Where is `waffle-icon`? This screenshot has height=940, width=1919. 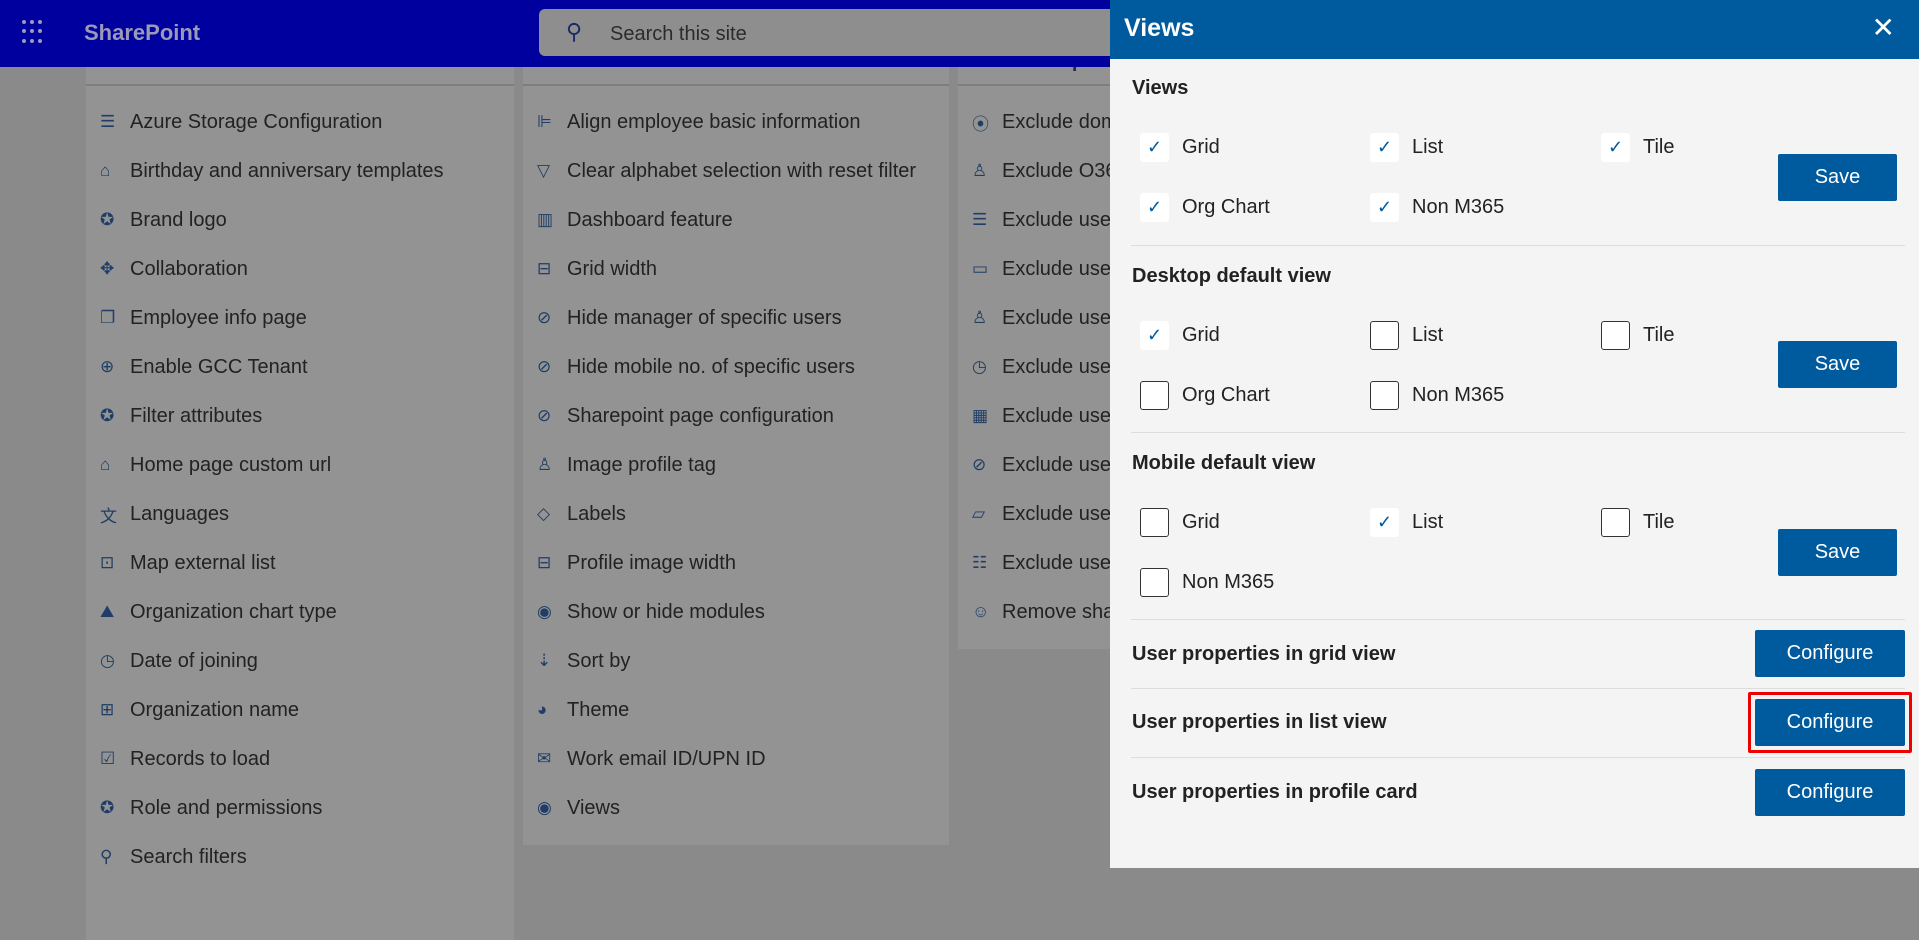 waffle-icon is located at coordinates (34, 32).